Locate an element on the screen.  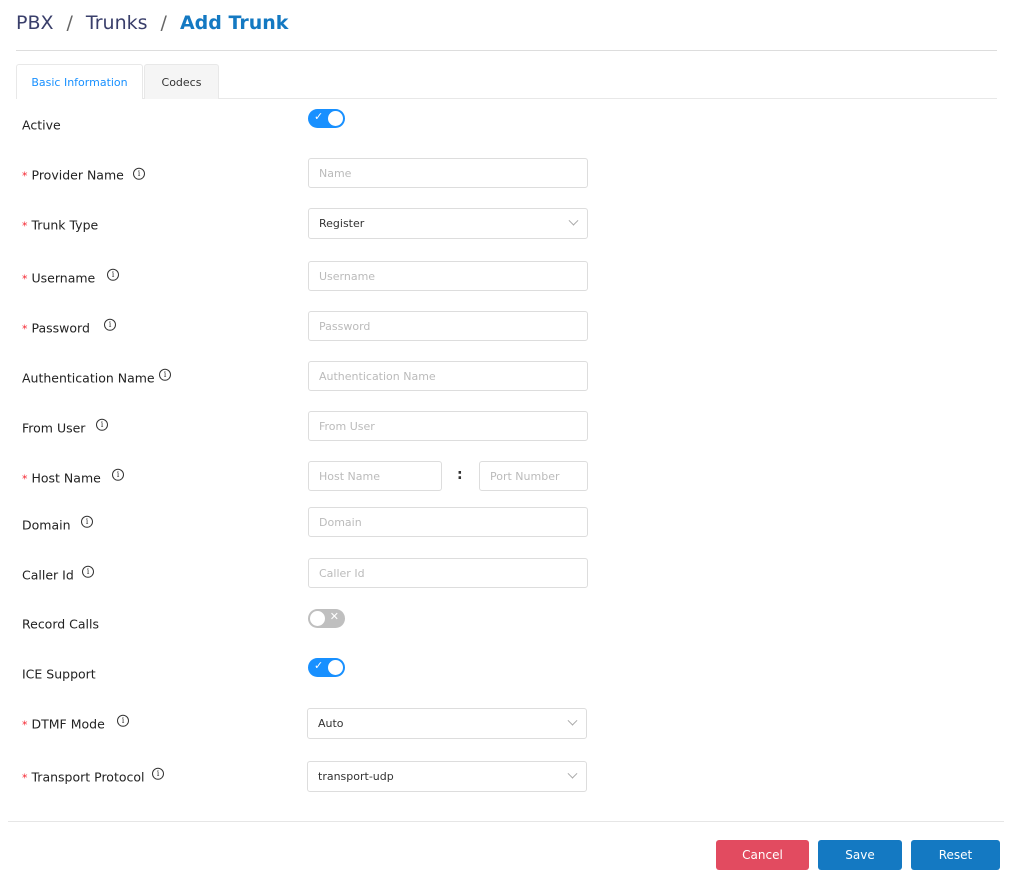
password-label: * Password is located at coordinates (56, 328).